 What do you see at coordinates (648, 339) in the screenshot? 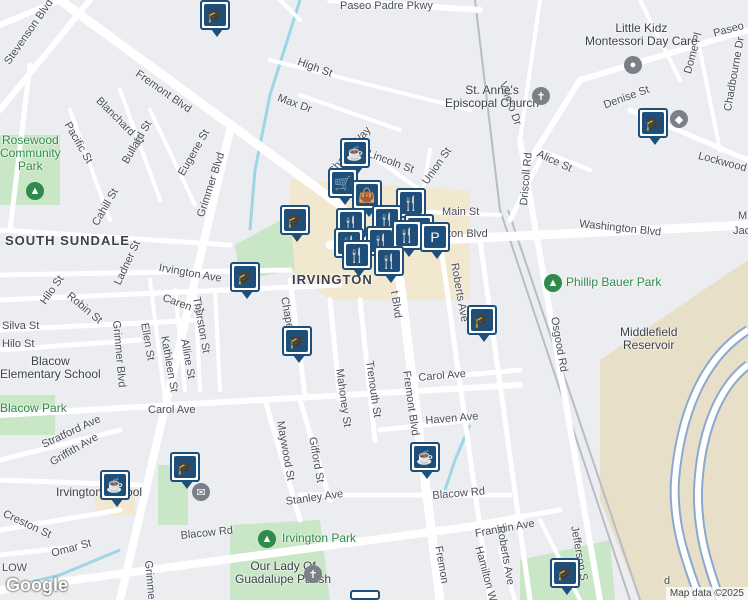
I see `poi-middlefield: Middlefield Reservoir` at bounding box center [648, 339].